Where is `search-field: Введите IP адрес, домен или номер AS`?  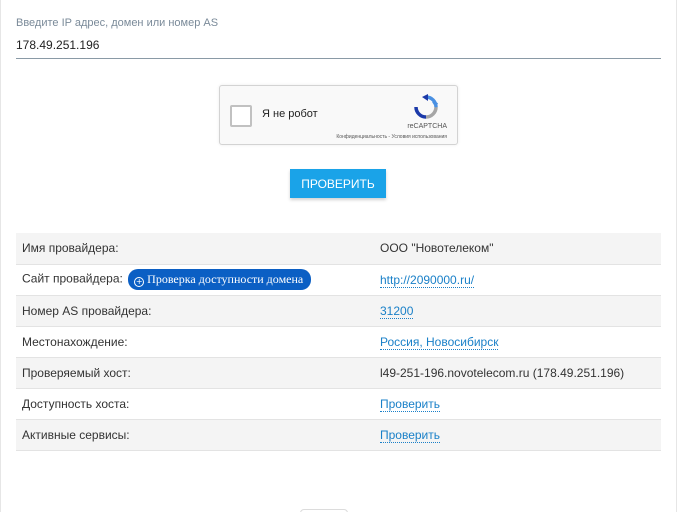 search-field: Введите IP адрес, домен или номер AS is located at coordinates (338, 37).